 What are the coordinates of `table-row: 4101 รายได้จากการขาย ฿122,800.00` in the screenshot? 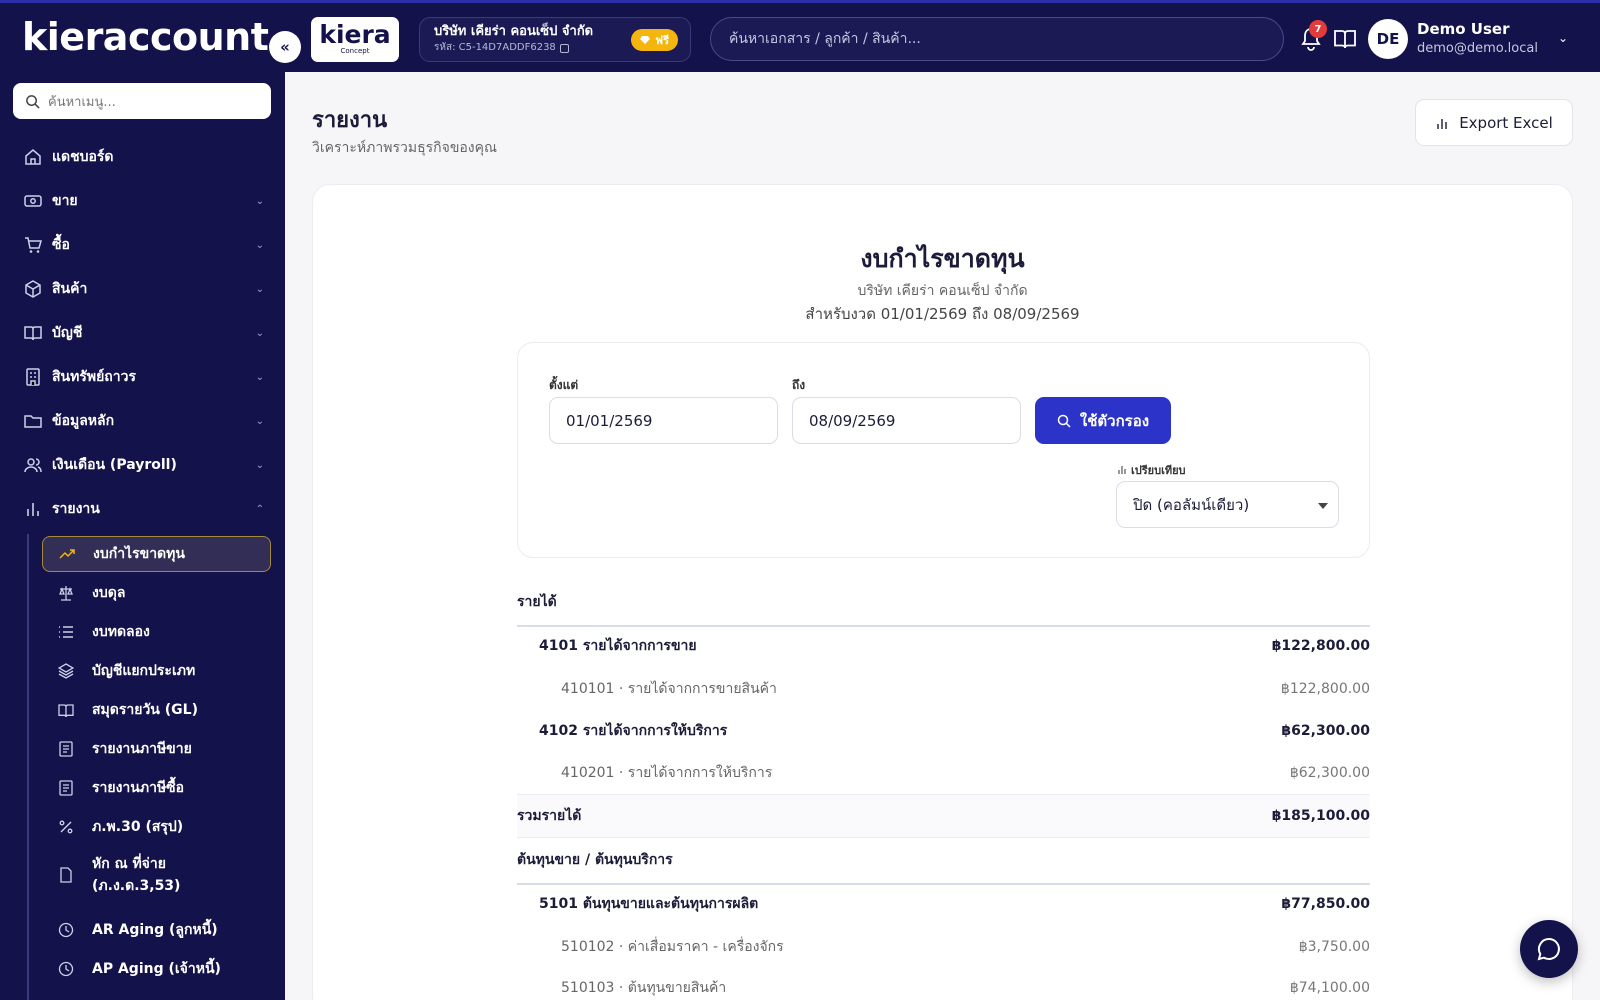 It's located at (943, 646).